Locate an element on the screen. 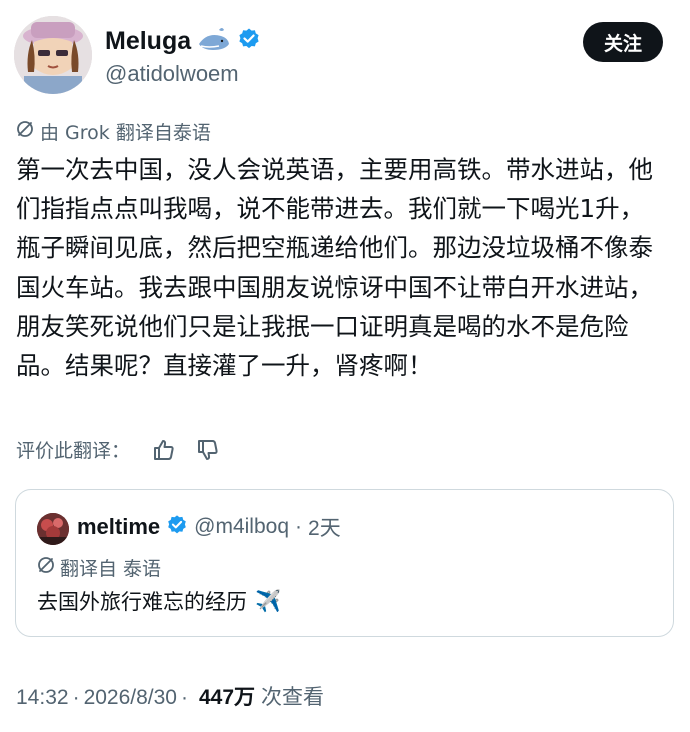 This screenshot has height=732, width=690. author-avatar-image is located at coordinates (53, 55).